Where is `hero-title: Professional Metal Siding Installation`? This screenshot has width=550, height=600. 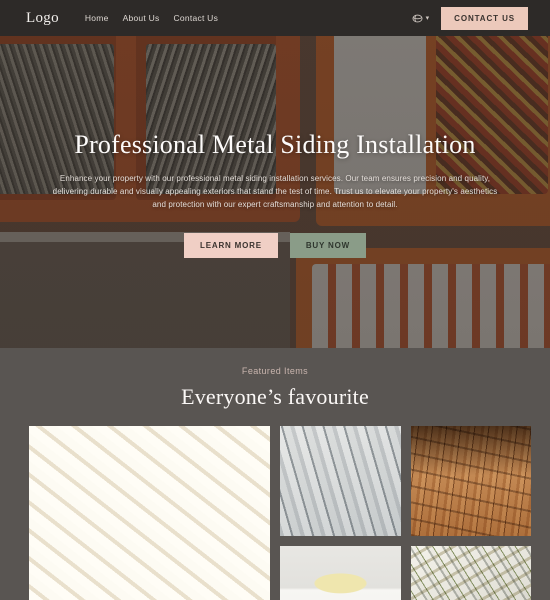 hero-title: Professional Metal Siding Installation is located at coordinates (275, 144).